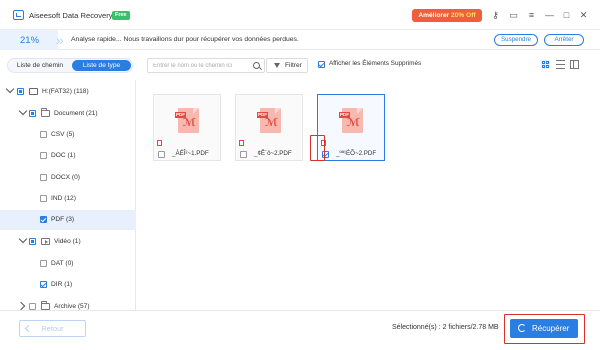 The width and height of the screenshot is (600, 350). What do you see at coordinates (564, 40) in the screenshot?
I see `stop-button: Arrêter` at bounding box center [564, 40].